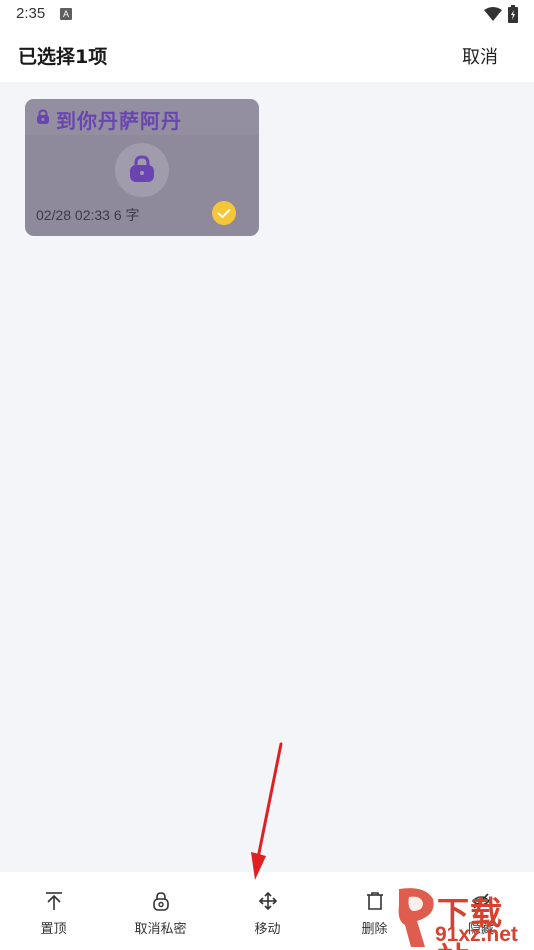 The height and width of the screenshot is (950, 534). What do you see at coordinates (480, 929) in the screenshot?
I see `hide-label: 隐藏` at bounding box center [480, 929].